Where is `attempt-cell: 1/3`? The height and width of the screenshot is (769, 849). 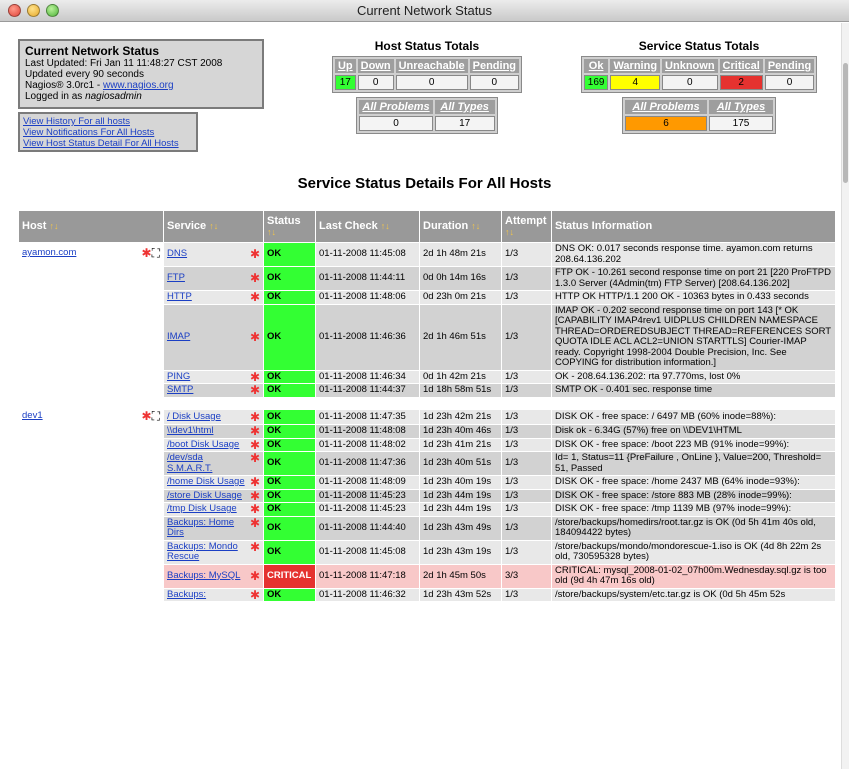 attempt-cell: 1/3 is located at coordinates (526, 528).